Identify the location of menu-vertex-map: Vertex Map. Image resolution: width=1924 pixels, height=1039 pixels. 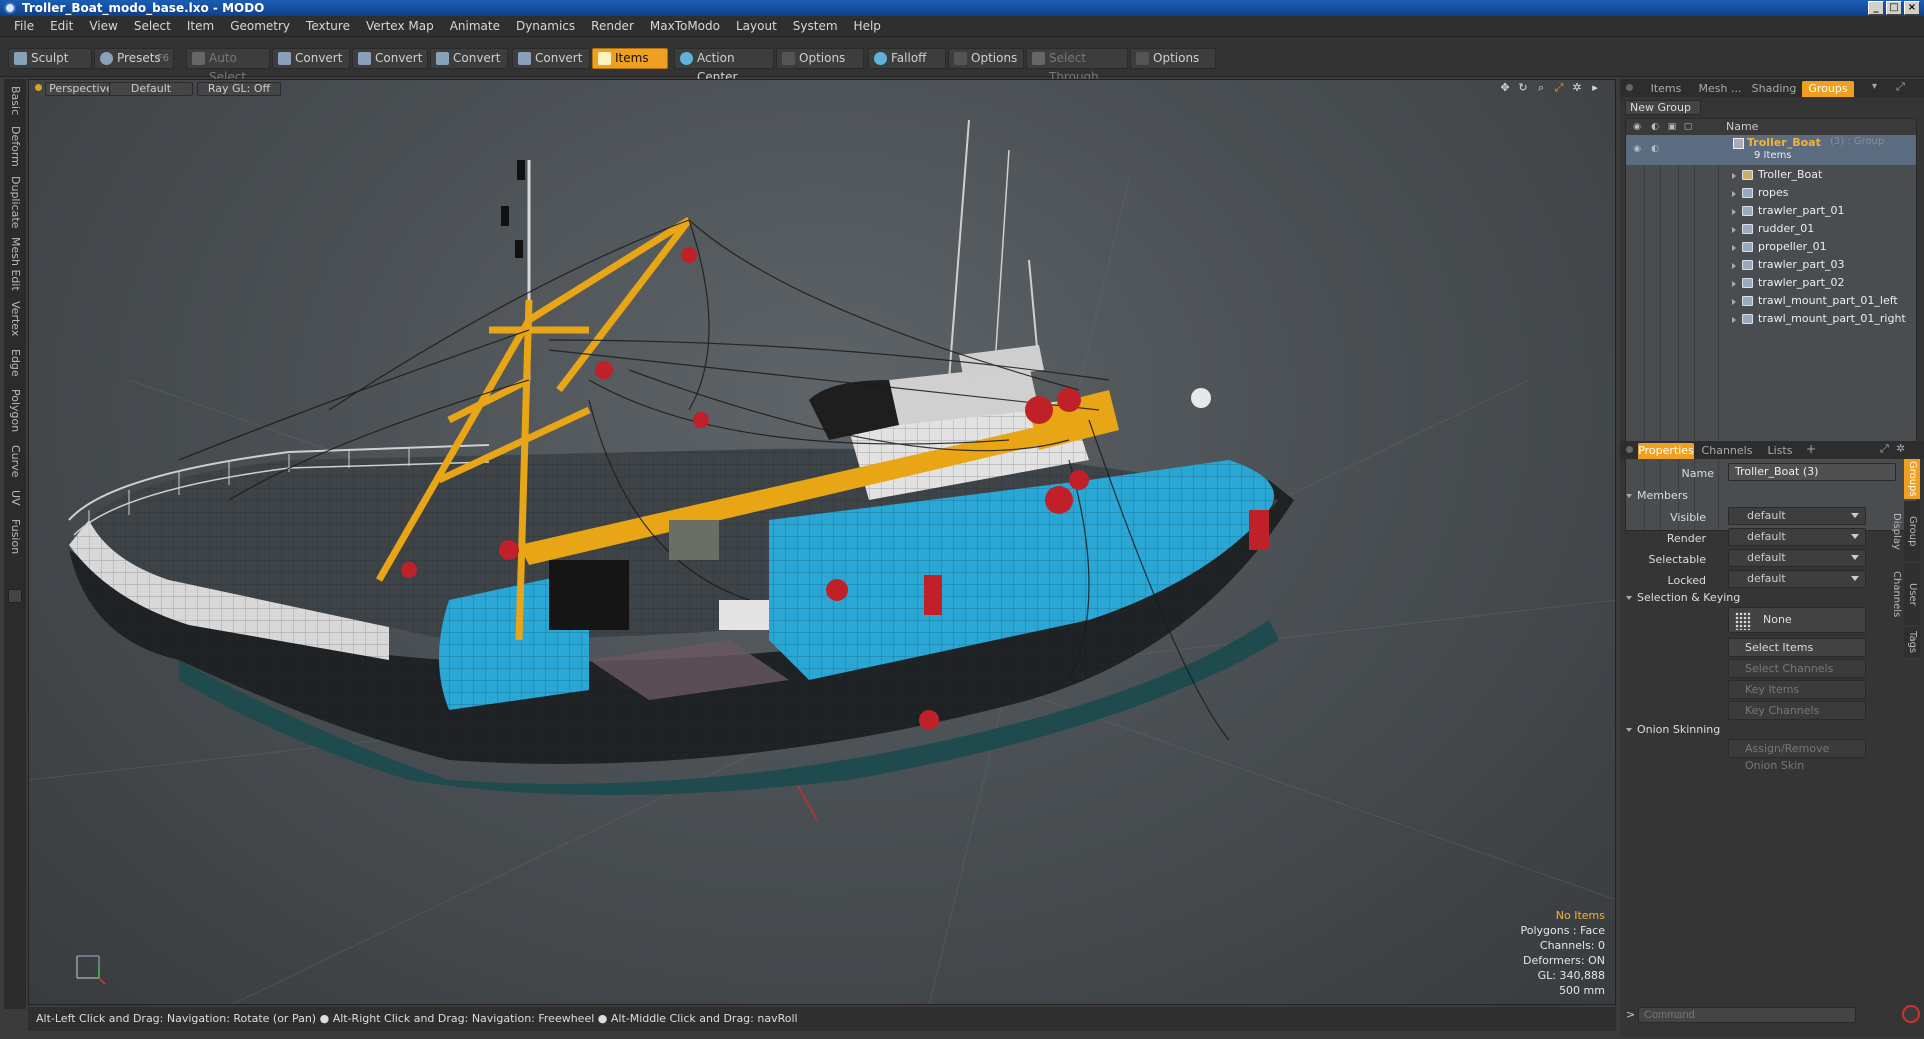
(400, 26).